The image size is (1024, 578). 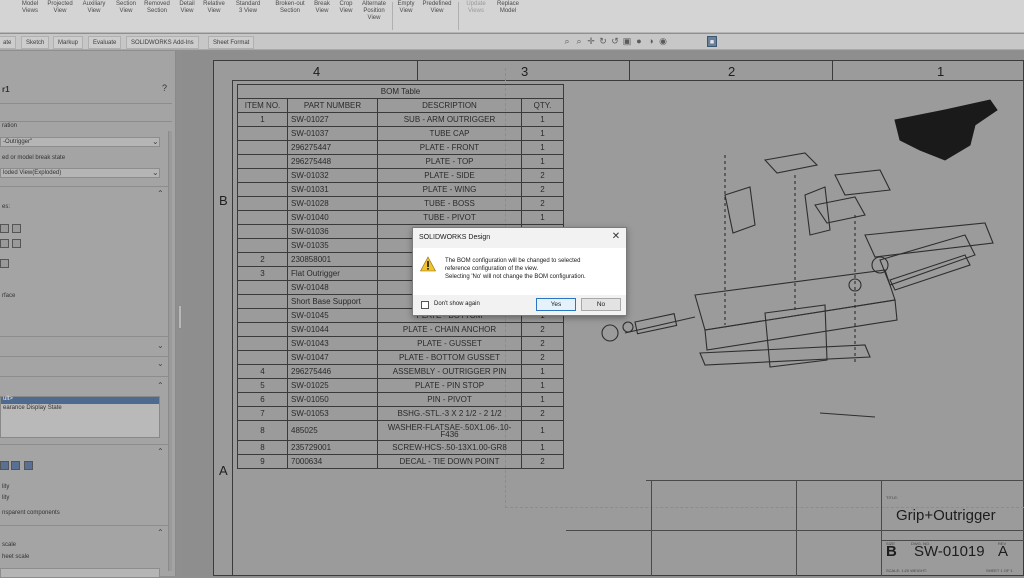 What do you see at coordinates (400, 203) in the screenshot?
I see `bom-row: SW-01028 TUBE - BOSS 2` at bounding box center [400, 203].